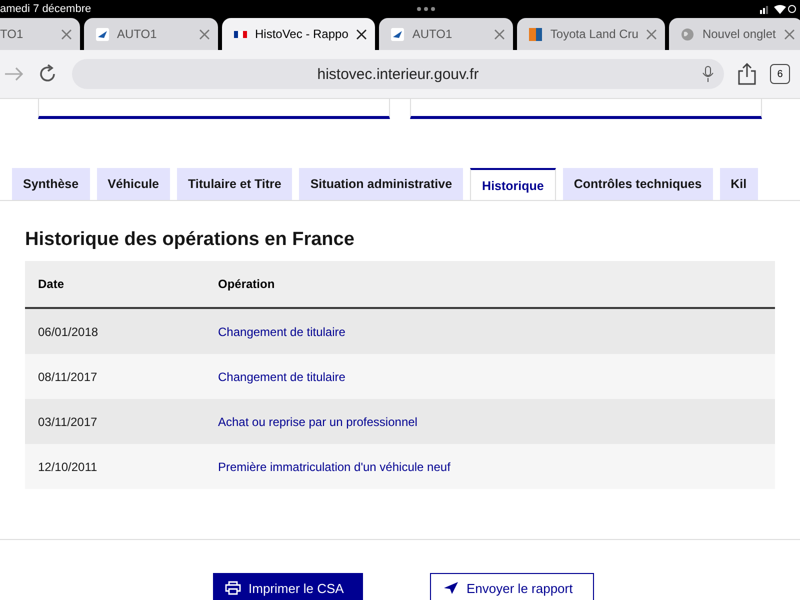 The image size is (800, 600). What do you see at coordinates (513, 184) in the screenshot?
I see `tab: Historique` at bounding box center [513, 184].